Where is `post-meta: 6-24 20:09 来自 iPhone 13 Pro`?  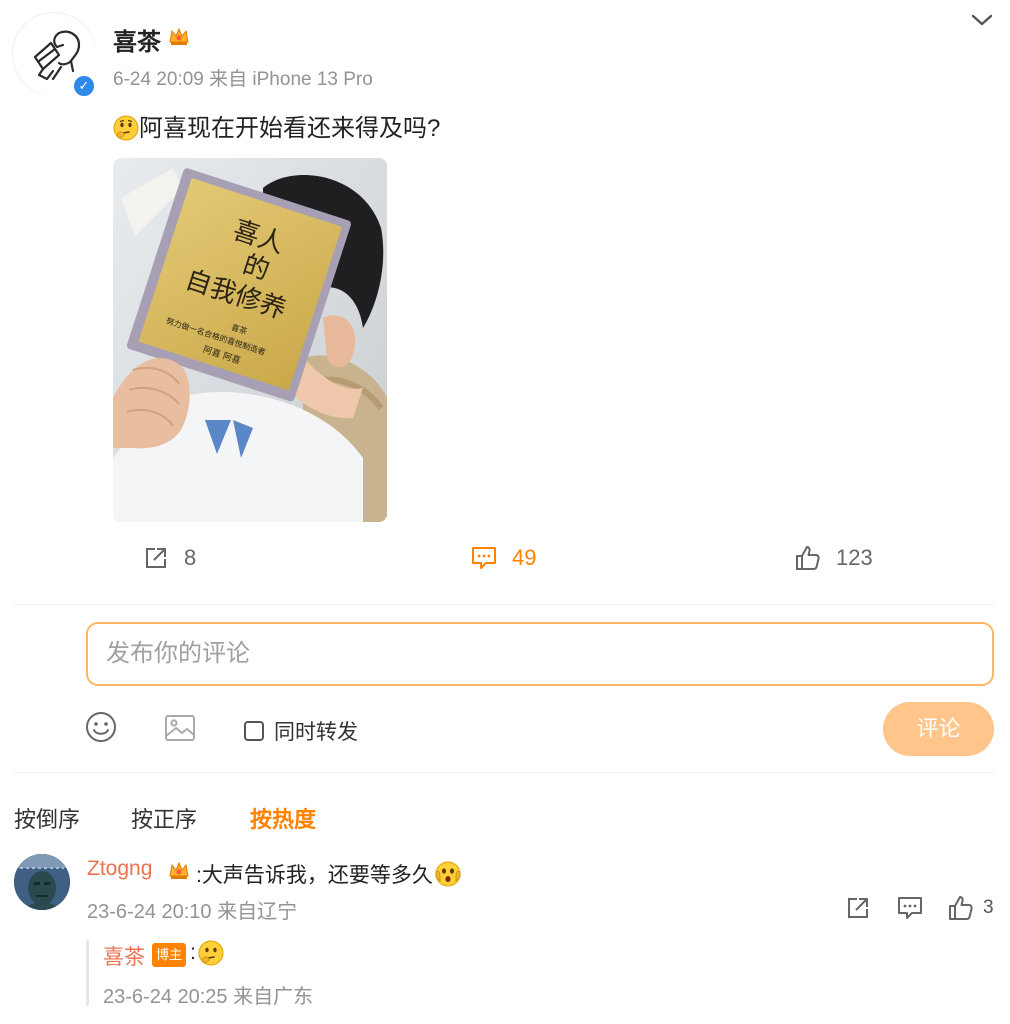
post-meta: 6-24 20:09 来自 iPhone 13 Pro is located at coordinates (243, 79).